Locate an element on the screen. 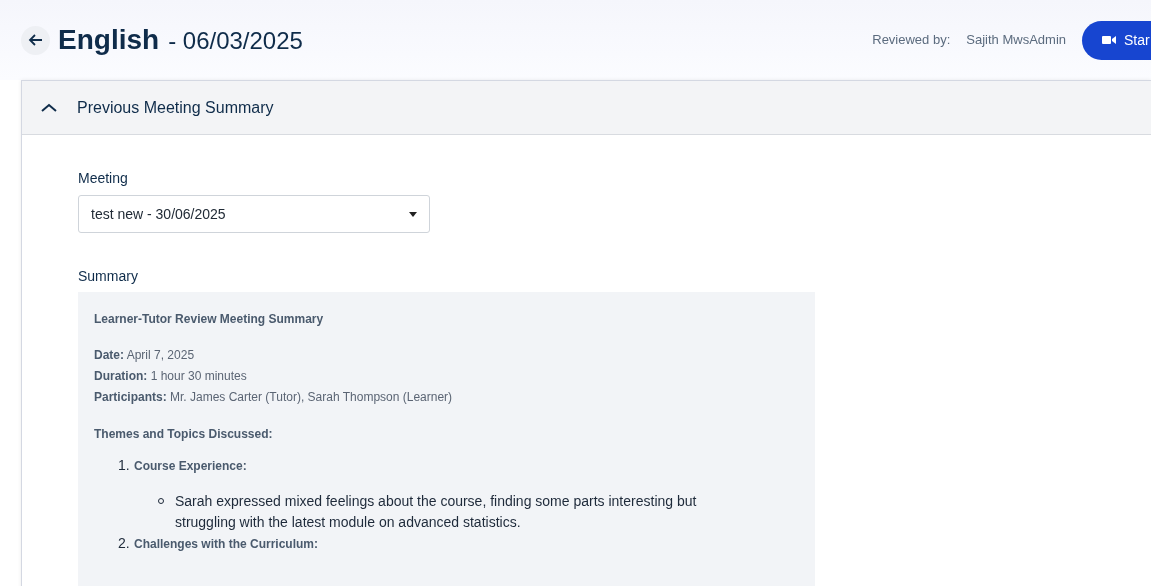 The image size is (1151, 586). list-number: 1. is located at coordinates (124, 465).